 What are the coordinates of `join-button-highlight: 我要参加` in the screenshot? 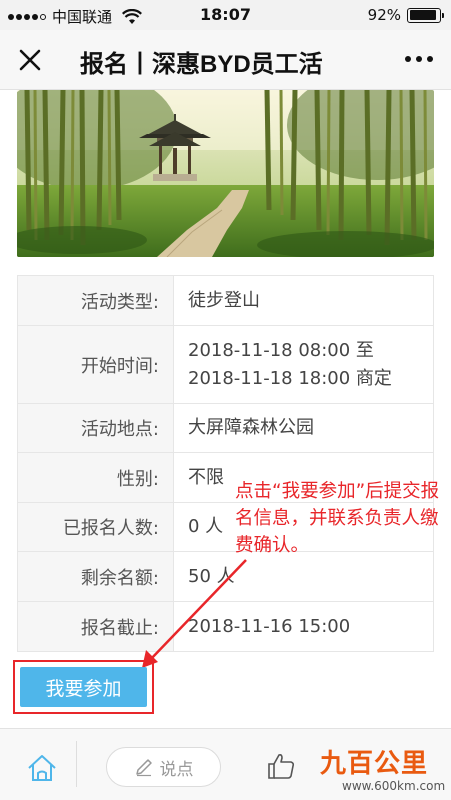 It's located at (83, 687).